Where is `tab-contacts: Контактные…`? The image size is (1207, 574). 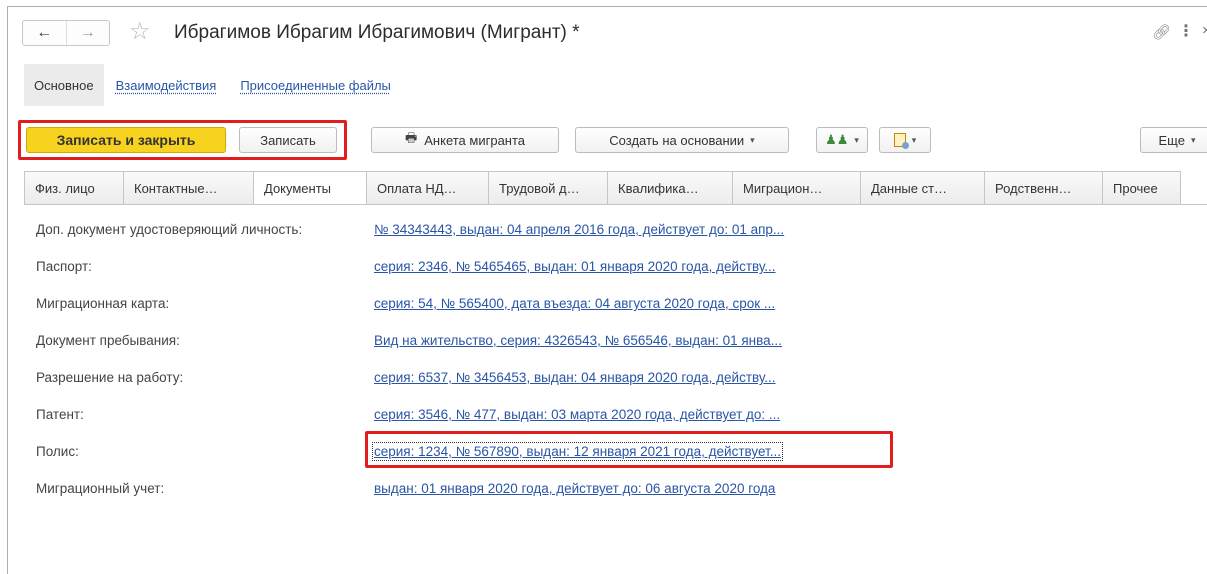 tab-contacts: Контактные… is located at coordinates (189, 188).